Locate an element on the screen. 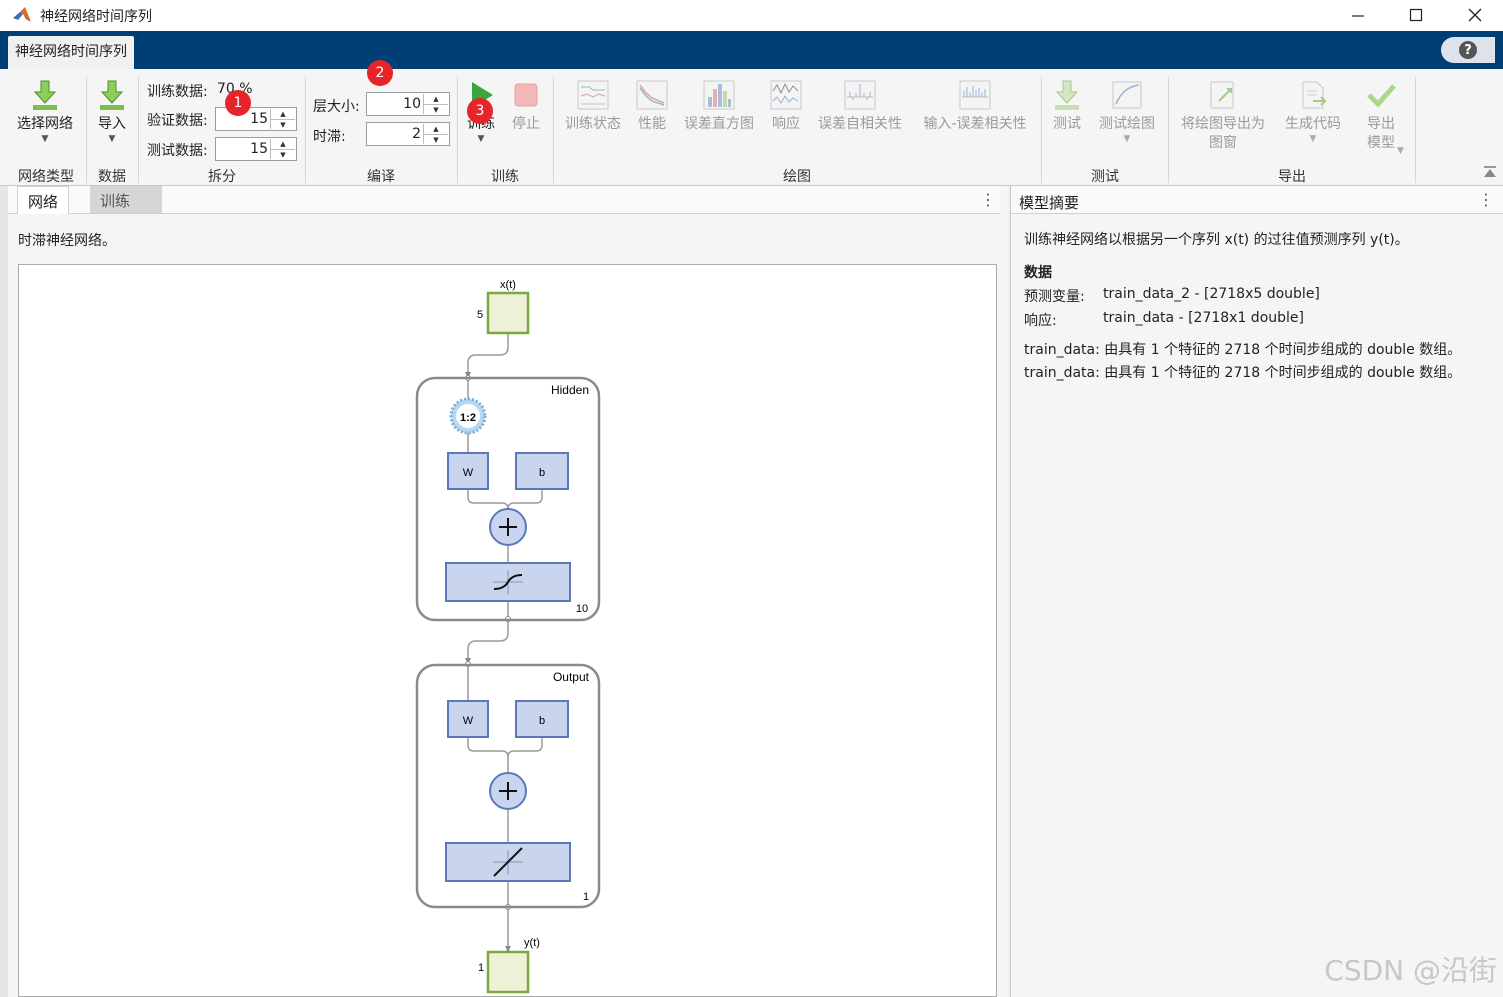 This screenshot has width=1503, height=997. final-output-size: 1 is located at coordinates (481, 968).